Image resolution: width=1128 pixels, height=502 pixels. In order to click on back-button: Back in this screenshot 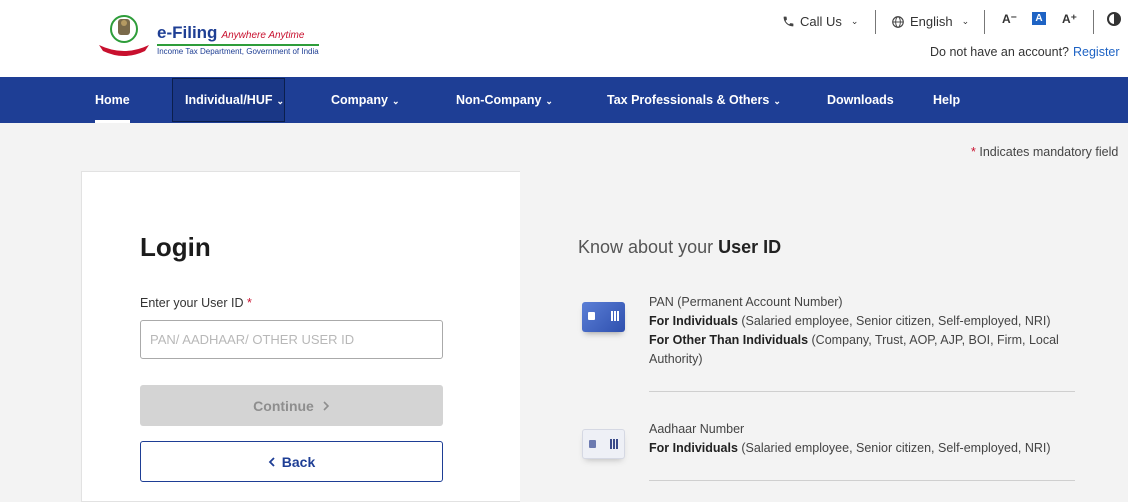, I will do `click(291, 461)`.